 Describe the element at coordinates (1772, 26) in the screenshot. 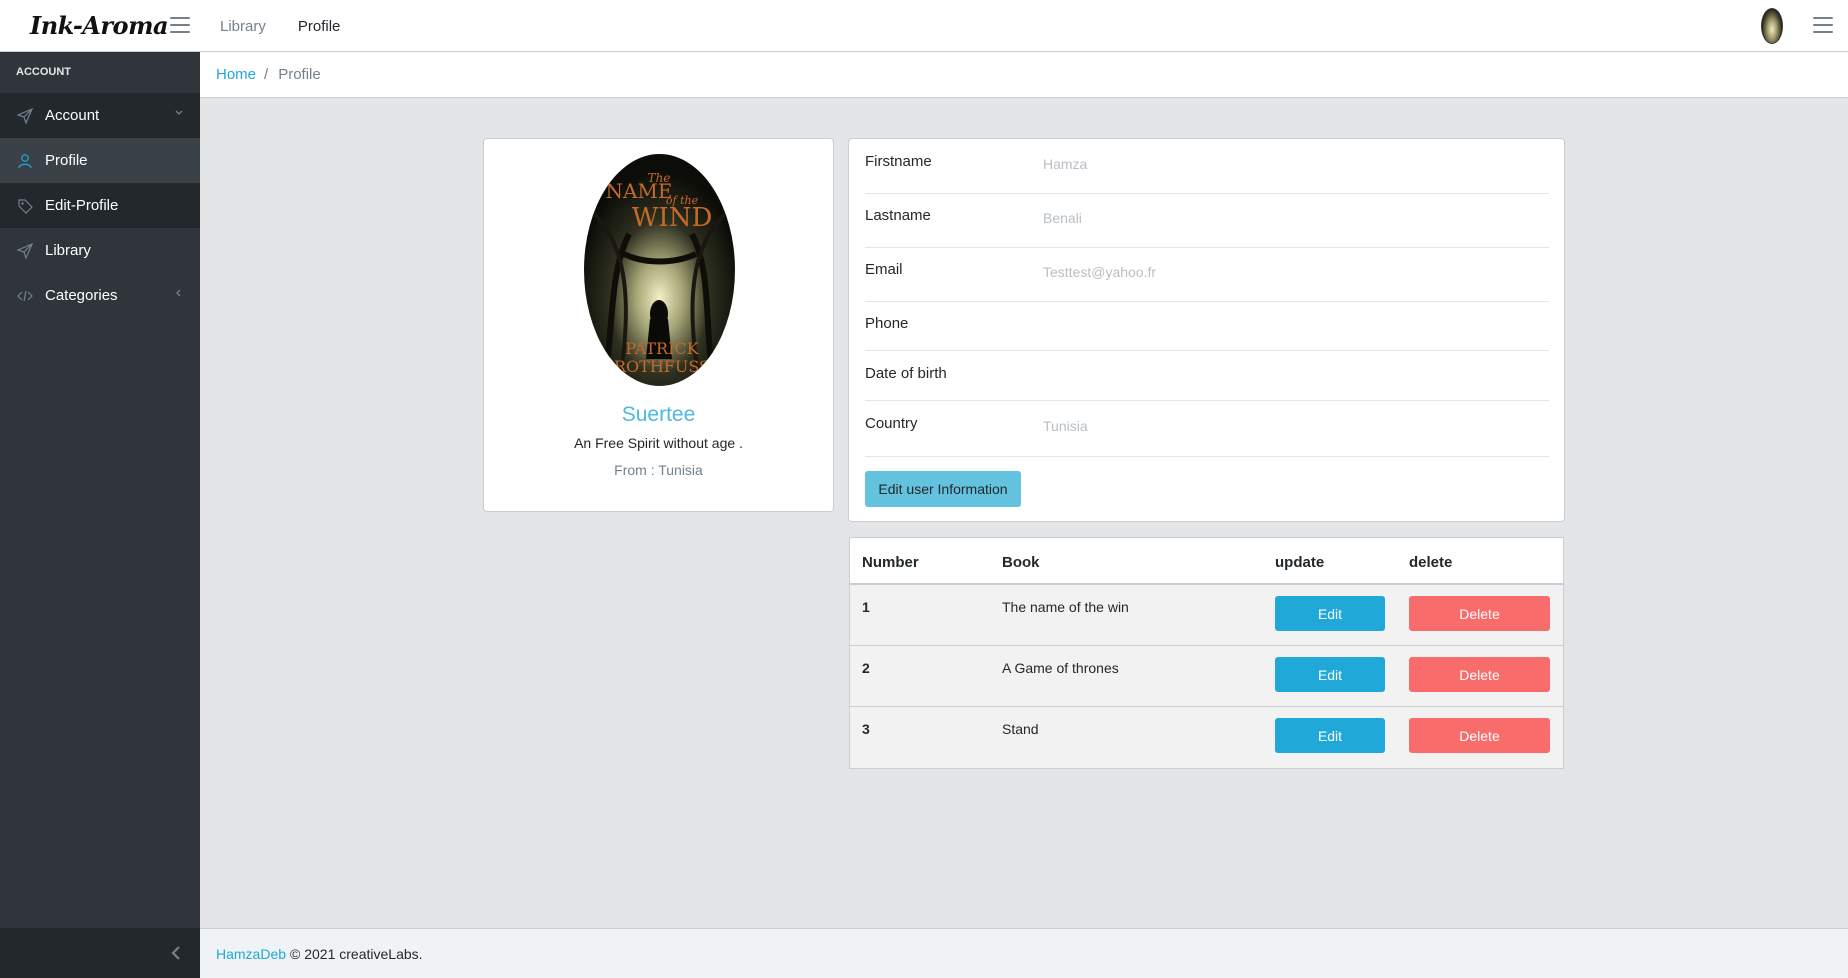

I see `avatar` at that location.